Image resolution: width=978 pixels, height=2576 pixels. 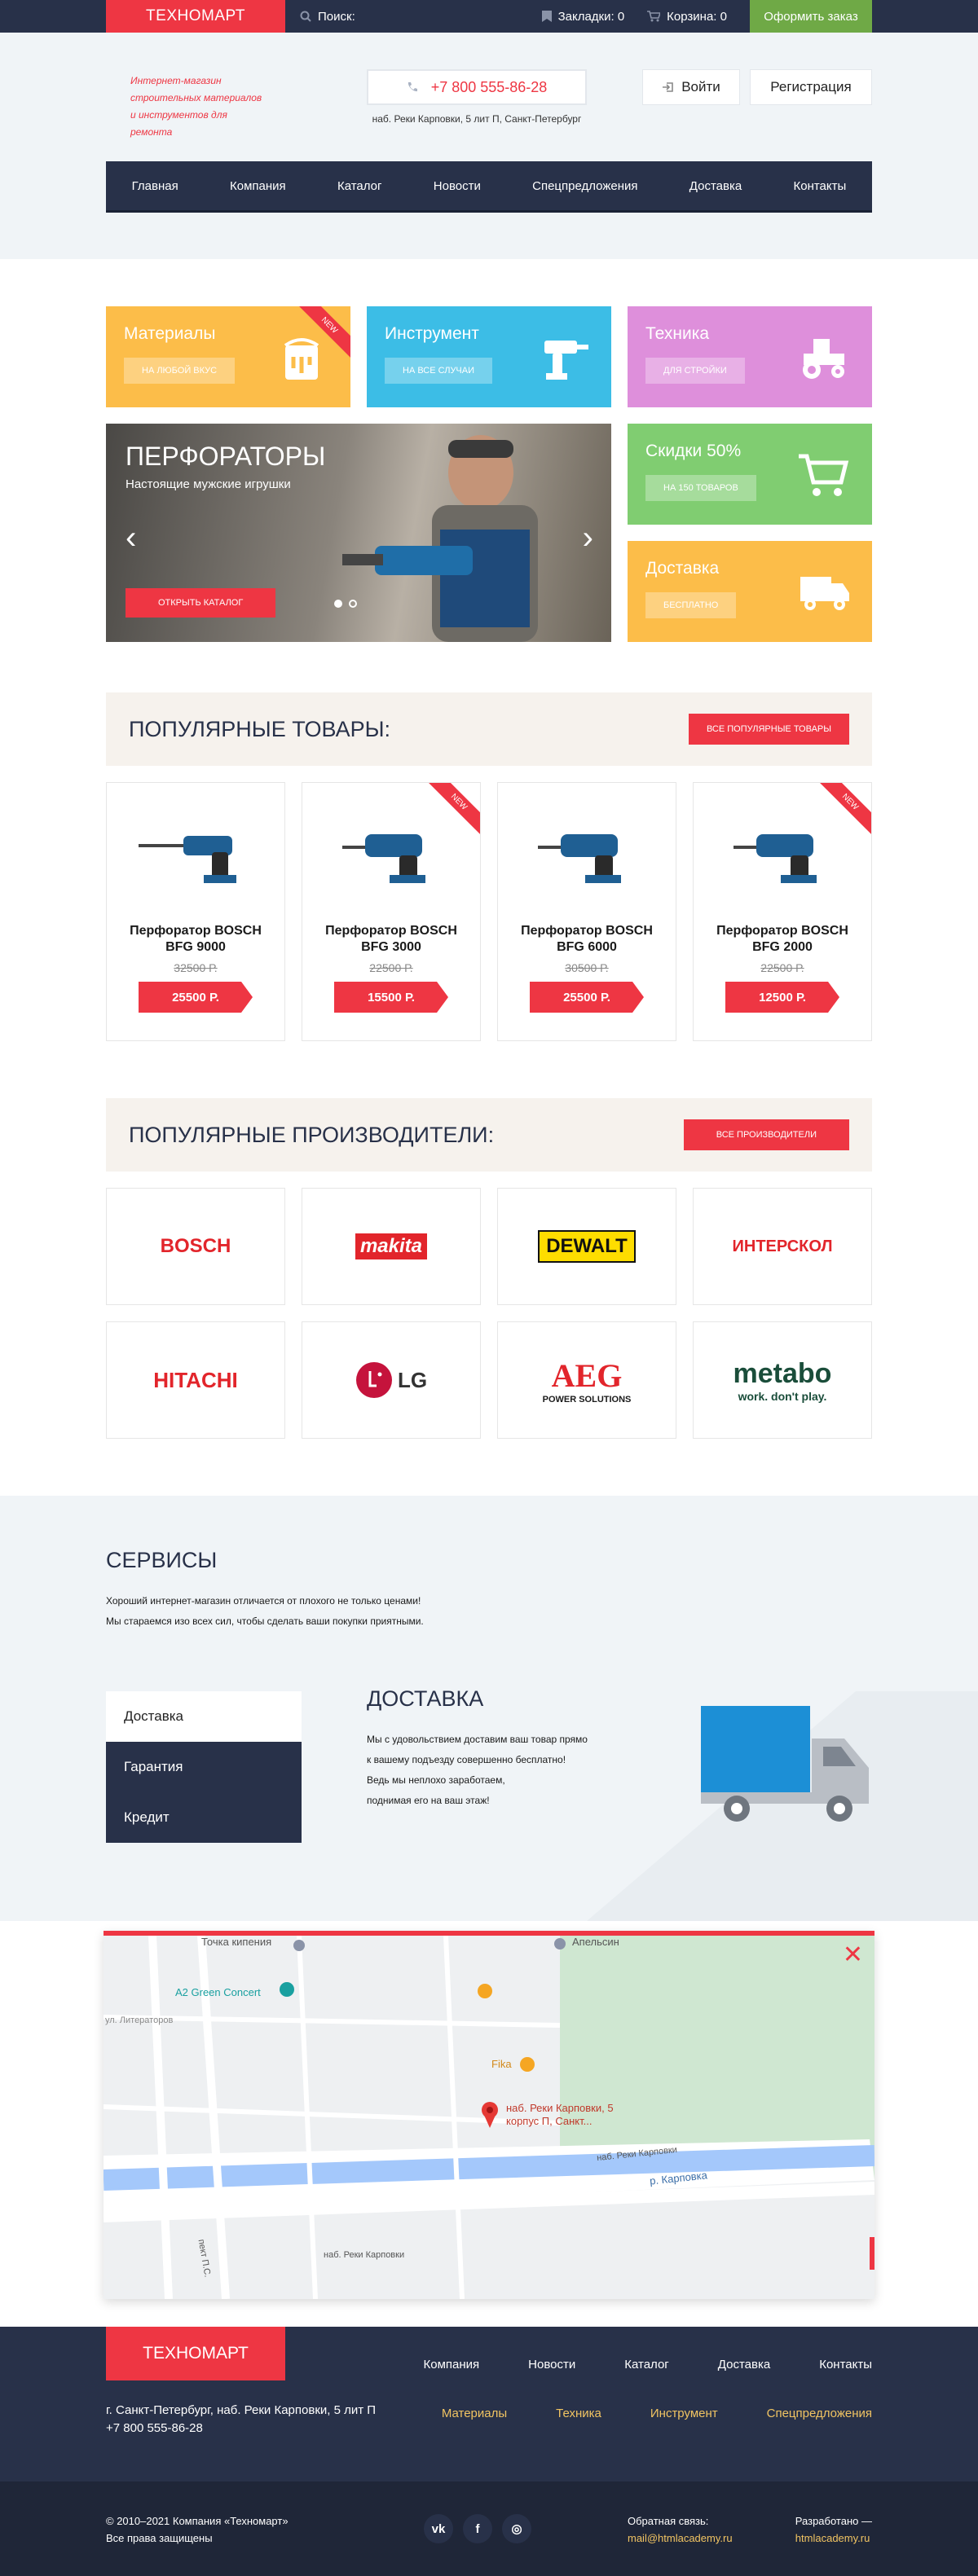 What do you see at coordinates (766, 1134) in the screenshot?
I see `all-brands-button: Все производители` at bounding box center [766, 1134].